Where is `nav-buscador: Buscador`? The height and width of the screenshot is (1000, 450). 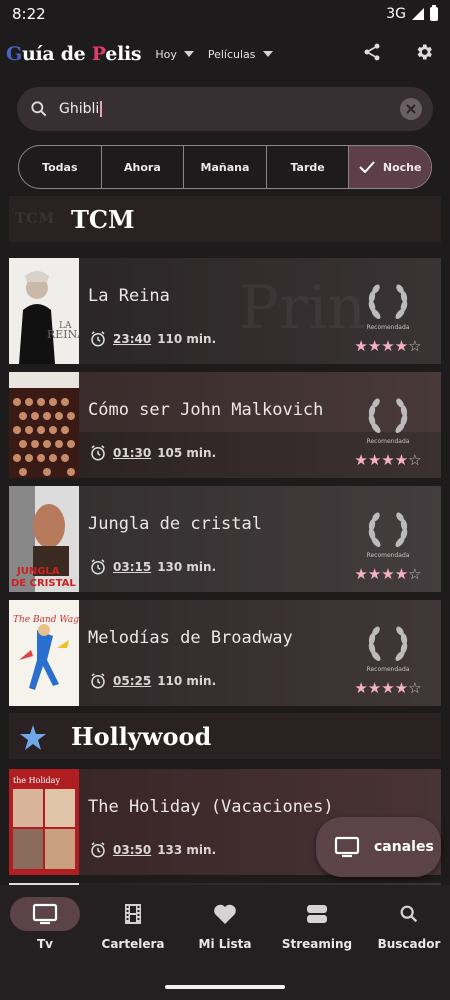
nav-buscador: Buscador is located at coordinates (407, 924).